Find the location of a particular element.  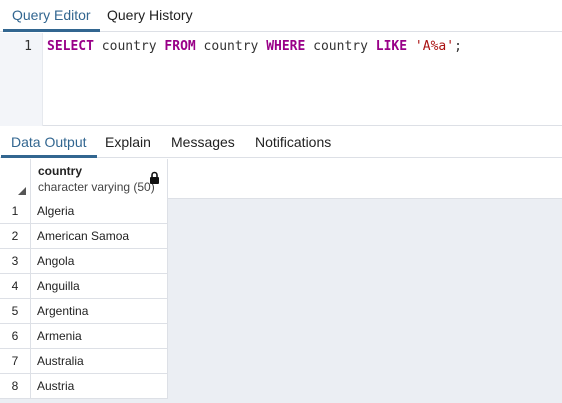

cell-country: Australia is located at coordinates (99, 361).